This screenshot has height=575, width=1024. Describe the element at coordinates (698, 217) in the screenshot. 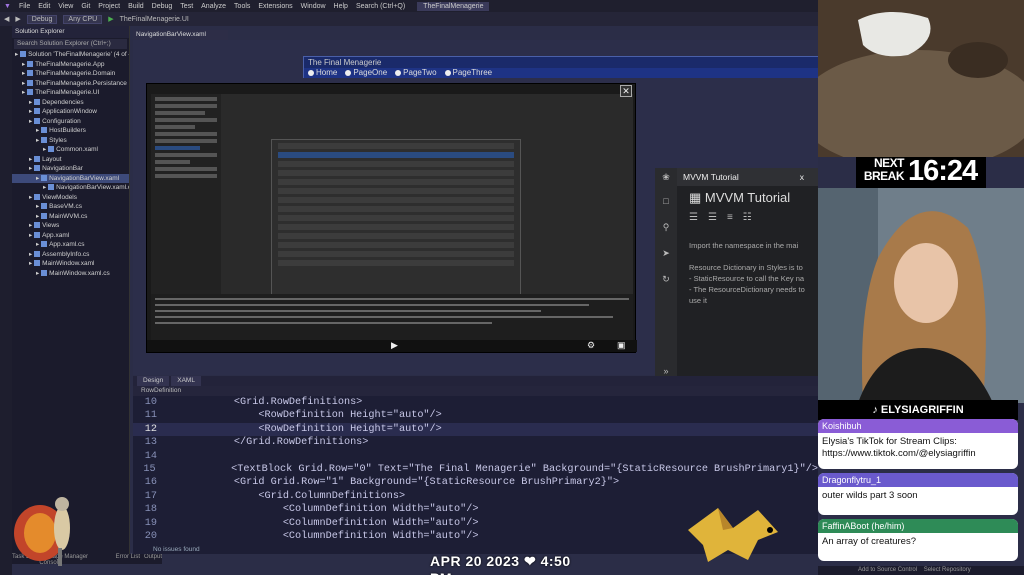

I see `settings-icon: ☰` at that location.